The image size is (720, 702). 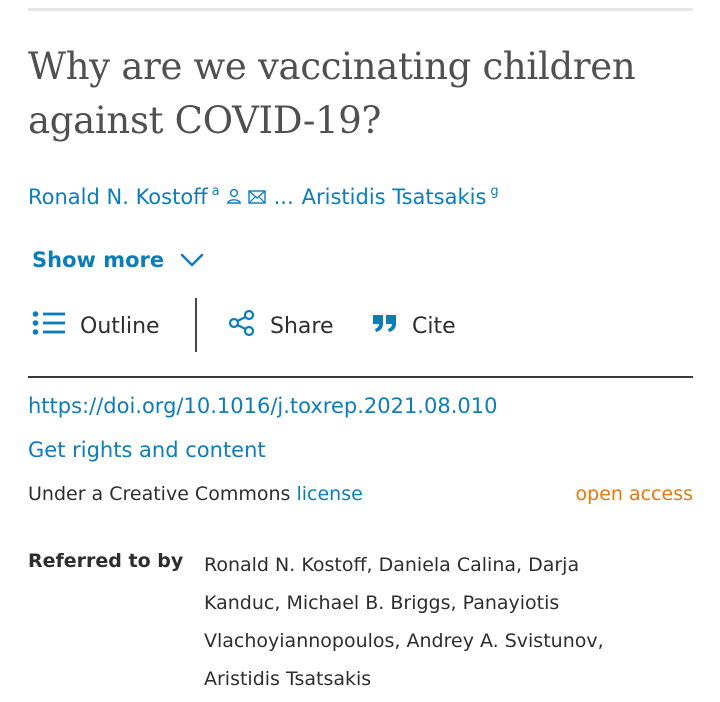 What do you see at coordinates (159, 494) in the screenshot?
I see `license-prefix: Under a Creative Commons` at bounding box center [159, 494].